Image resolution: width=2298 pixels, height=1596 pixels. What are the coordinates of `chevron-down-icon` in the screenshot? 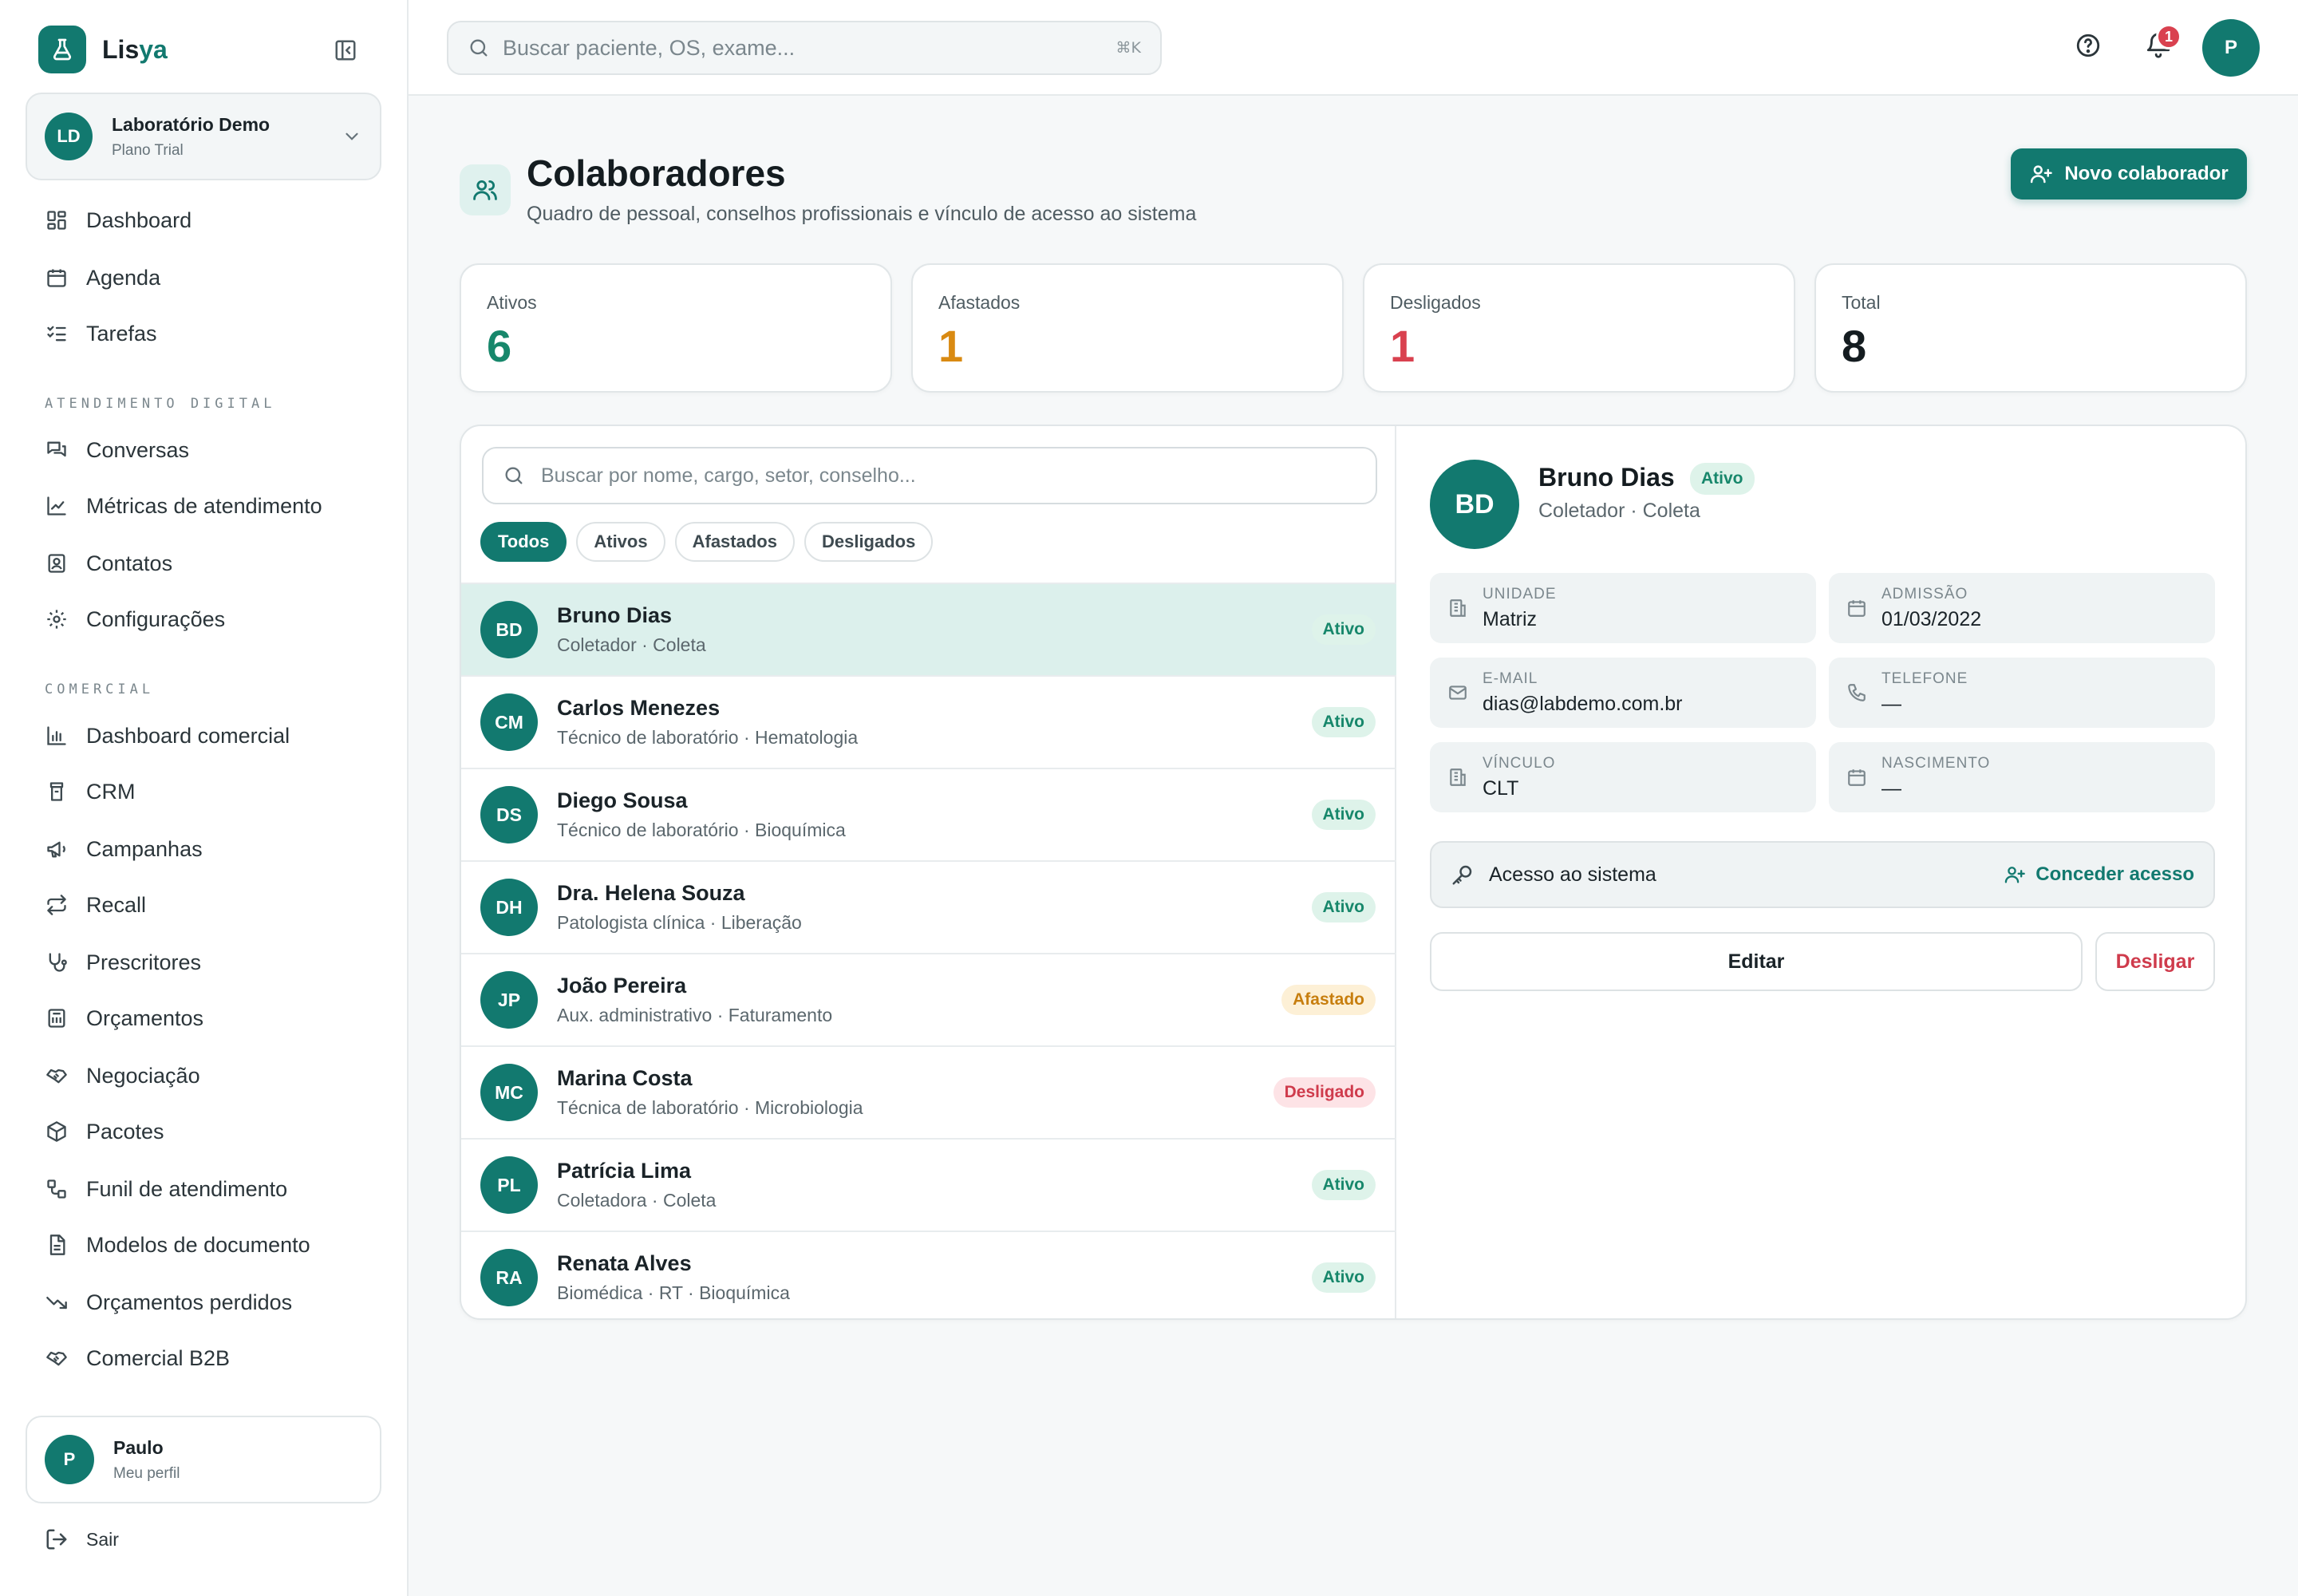 It's located at (352, 136).